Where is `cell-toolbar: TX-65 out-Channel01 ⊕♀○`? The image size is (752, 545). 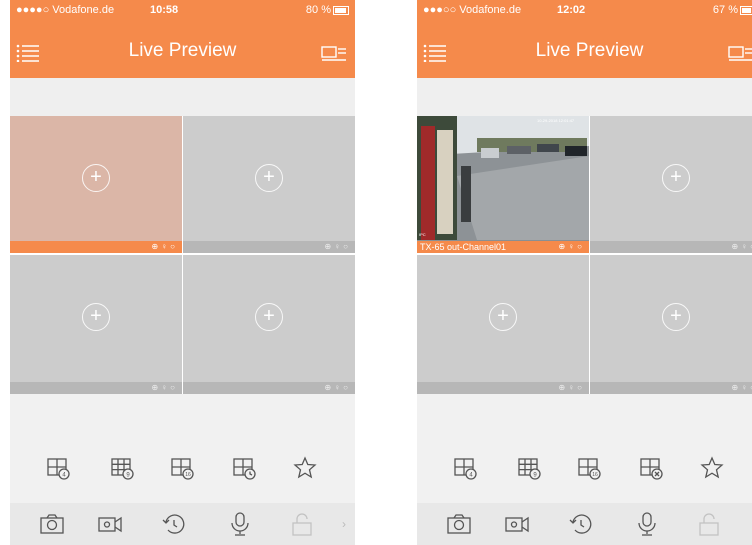
cell-toolbar: TX-65 out-Channel01 ⊕♀○ is located at coordinates (503, 247).